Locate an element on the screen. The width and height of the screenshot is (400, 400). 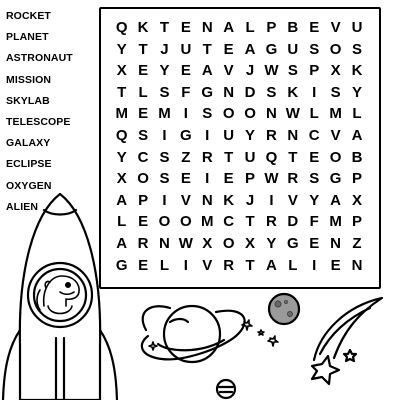
saturn-icon is located at coordinates (193, 334).